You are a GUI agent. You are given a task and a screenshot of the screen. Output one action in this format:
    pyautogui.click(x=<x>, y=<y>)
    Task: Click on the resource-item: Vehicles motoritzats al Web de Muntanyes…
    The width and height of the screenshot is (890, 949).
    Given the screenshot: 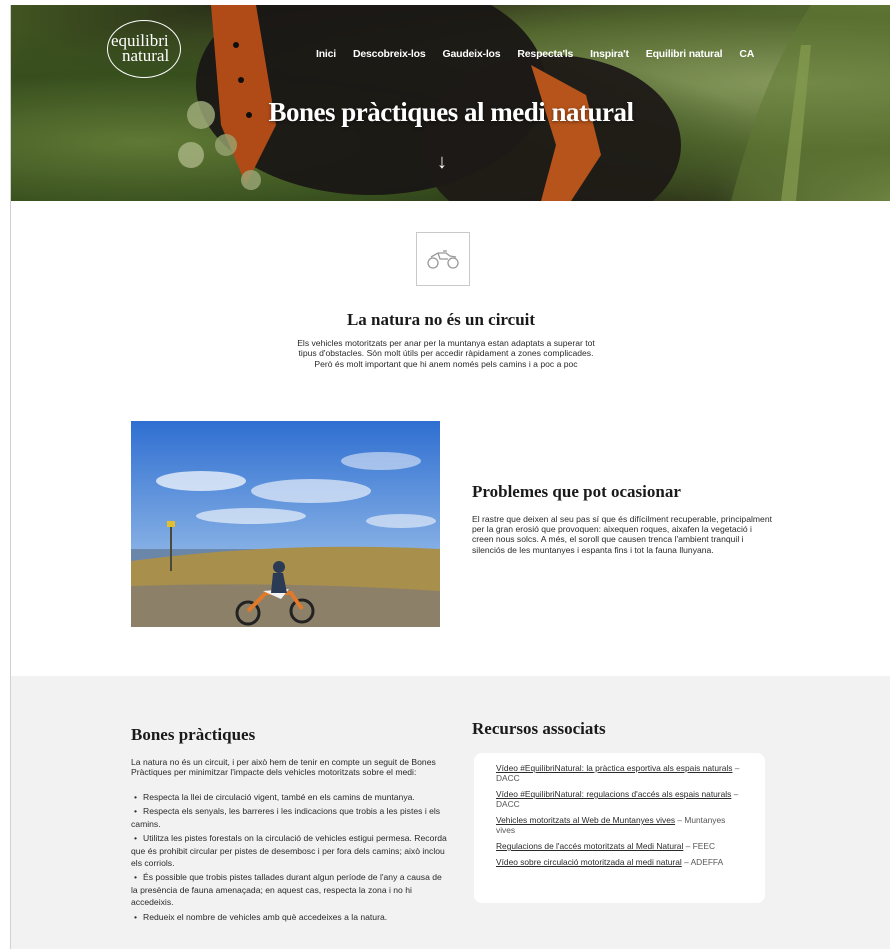 What is the action you would take?
    pyautogui.click(x=620, y=825)
    